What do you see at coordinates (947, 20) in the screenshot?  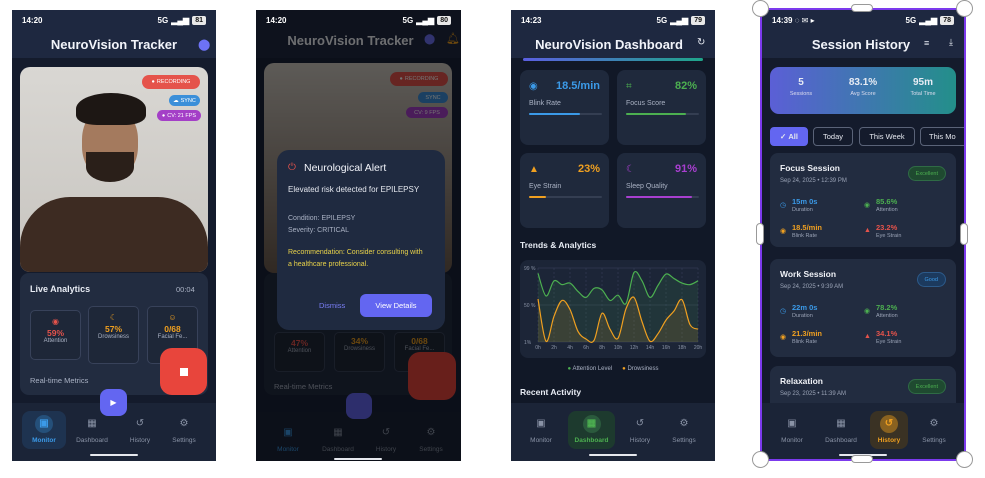 I see `battery-level: 78` at bounding box center [947, 20].